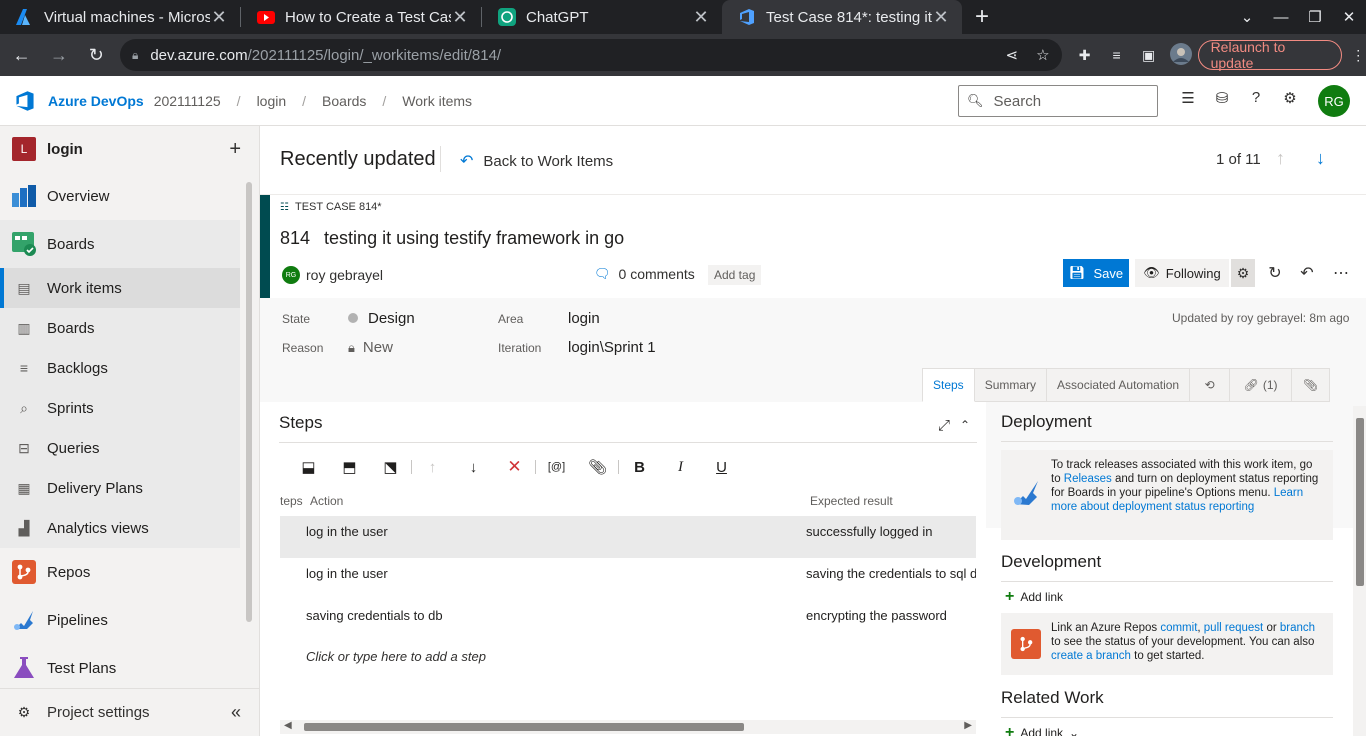  Describe the element at coordinates (381, 318) in the screenshot. I see `state-field: Design` at that location.